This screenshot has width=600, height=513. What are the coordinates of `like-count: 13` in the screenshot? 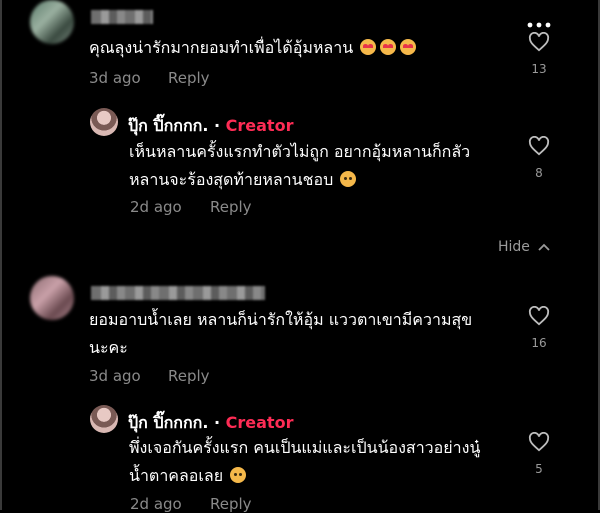 It's located at (539, 69).